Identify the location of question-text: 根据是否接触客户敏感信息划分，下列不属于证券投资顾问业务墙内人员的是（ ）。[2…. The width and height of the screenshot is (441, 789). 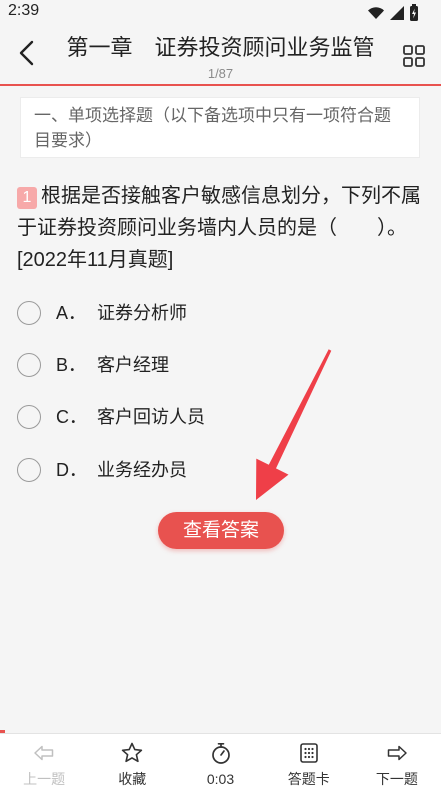
(219, 228).